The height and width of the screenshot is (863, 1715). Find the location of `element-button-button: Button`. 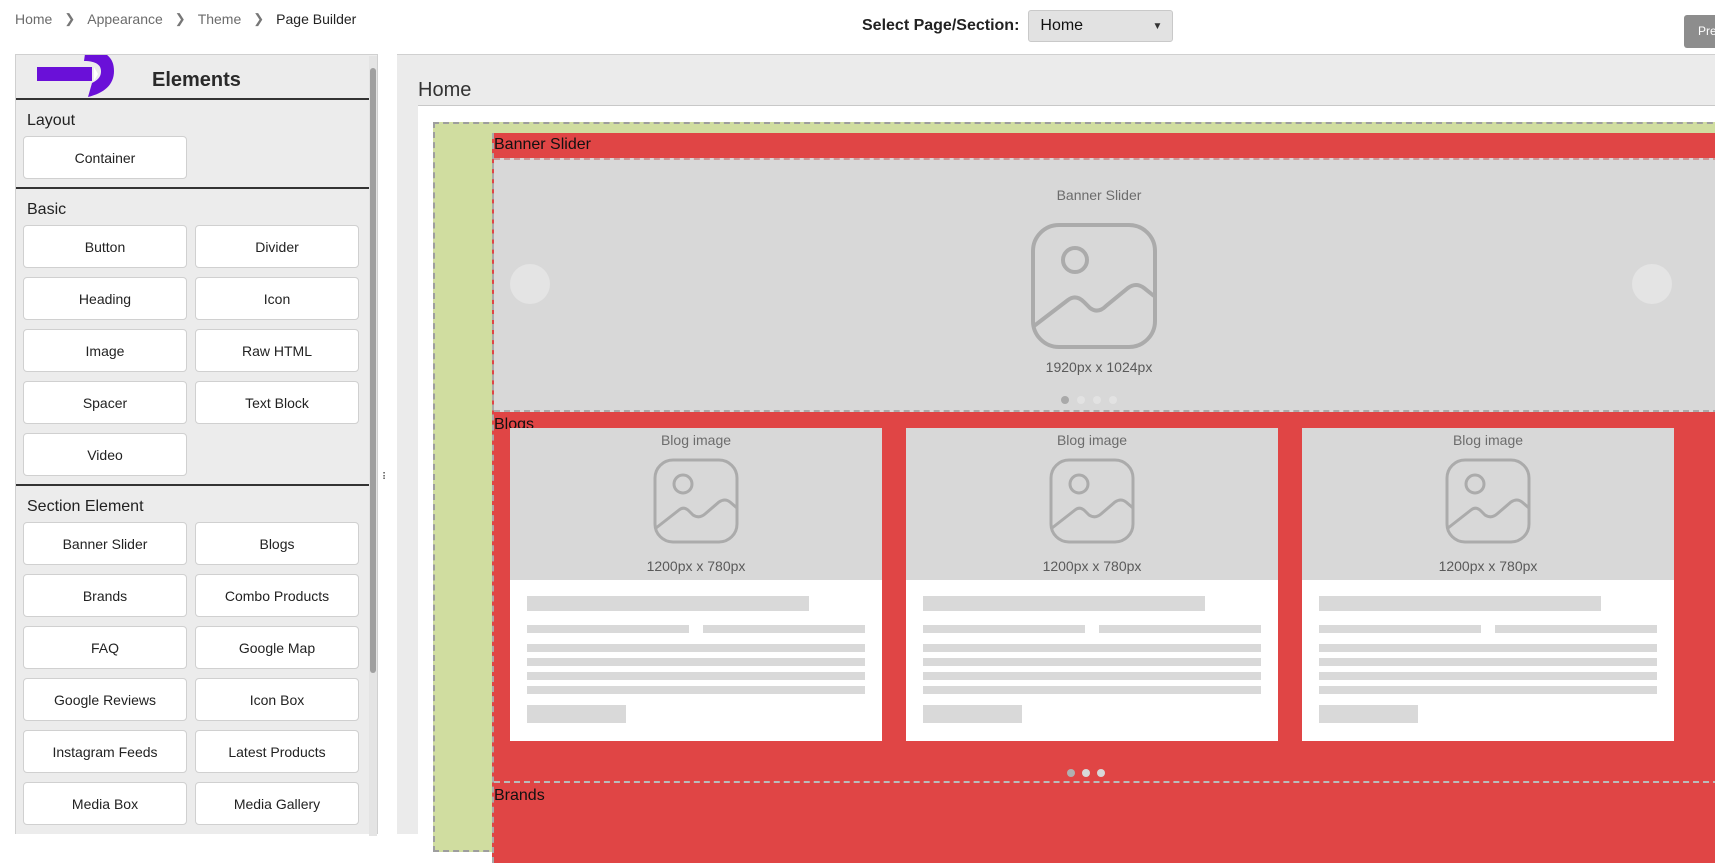

element-button-button: Button is located at coordinates (105, 246).